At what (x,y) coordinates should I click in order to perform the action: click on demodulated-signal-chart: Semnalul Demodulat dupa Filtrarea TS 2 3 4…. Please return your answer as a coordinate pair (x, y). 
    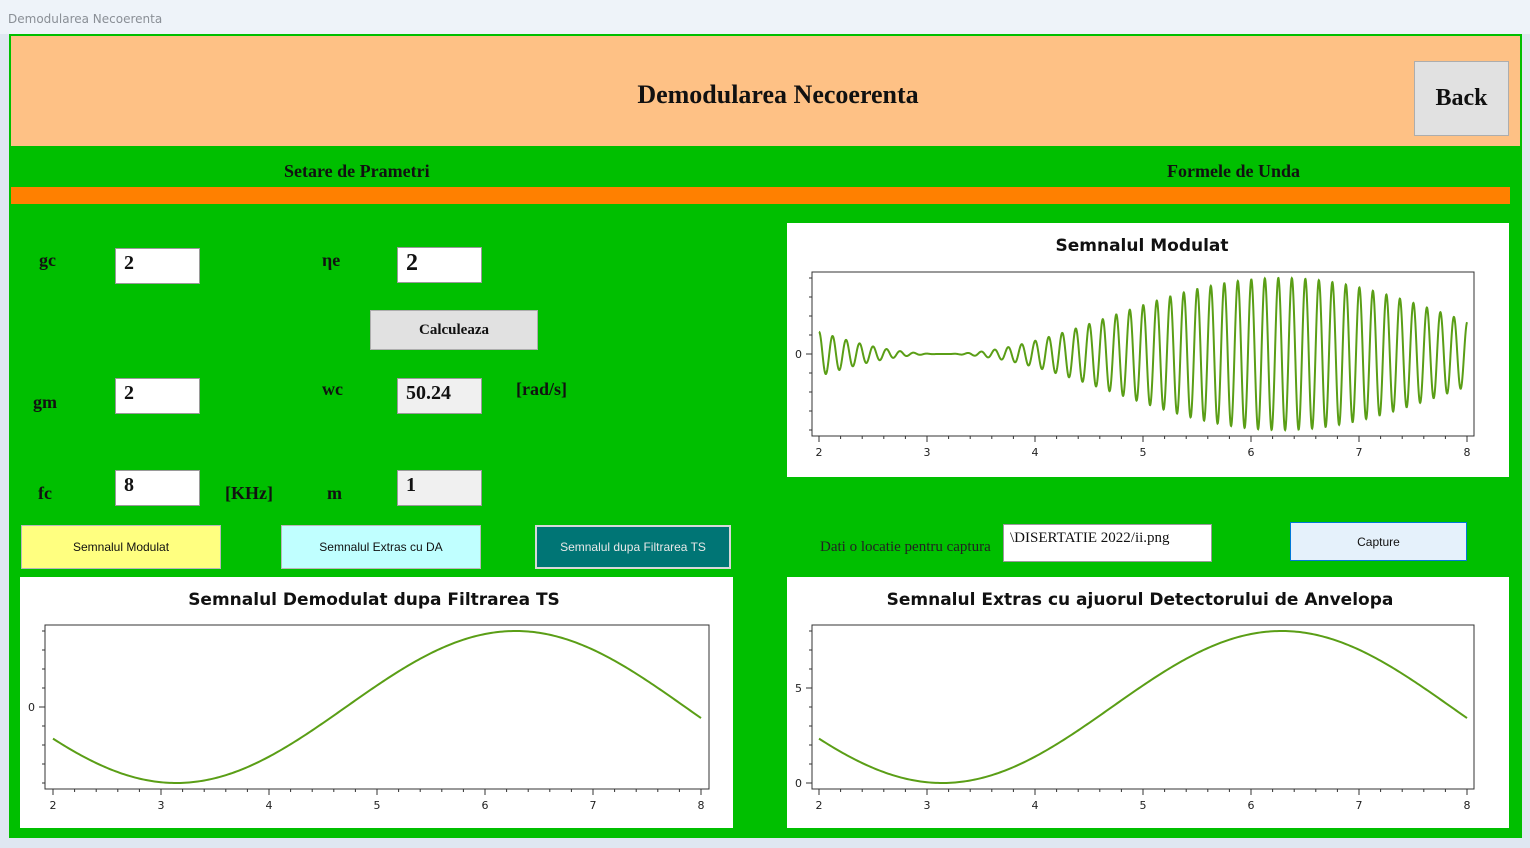
    Looking at the image, I should click on (376, 702).